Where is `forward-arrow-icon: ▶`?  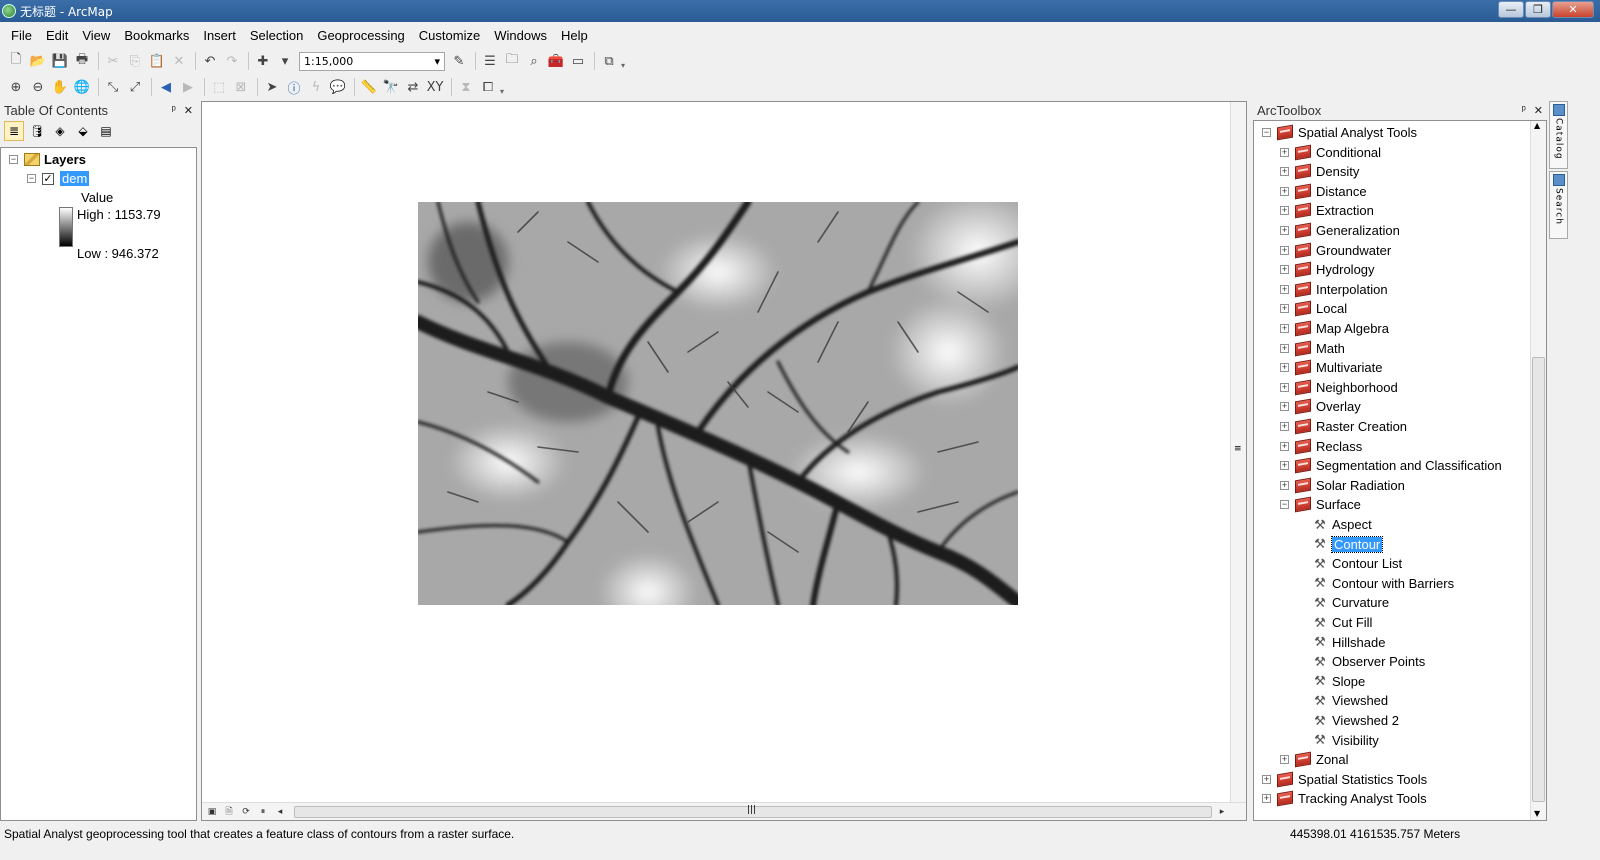 forward-arrow-icon: ▶ is located at coordinates (188, 87).